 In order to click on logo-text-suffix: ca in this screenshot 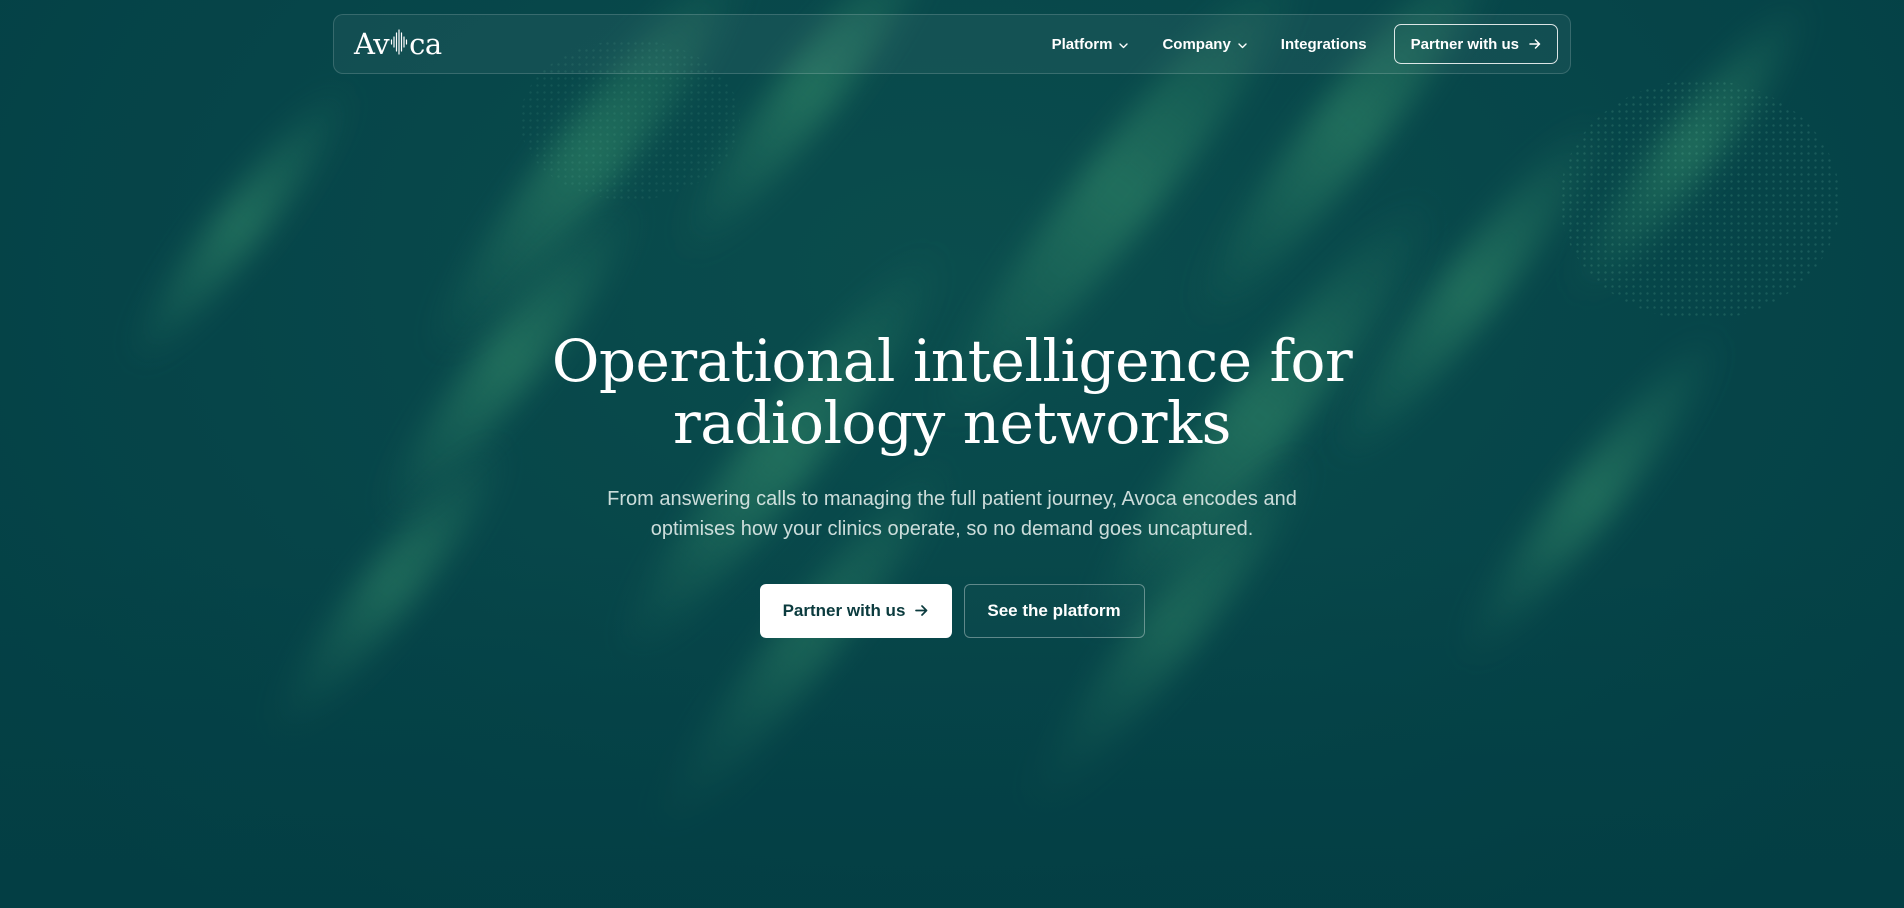, I will do `click(425, 43)`.